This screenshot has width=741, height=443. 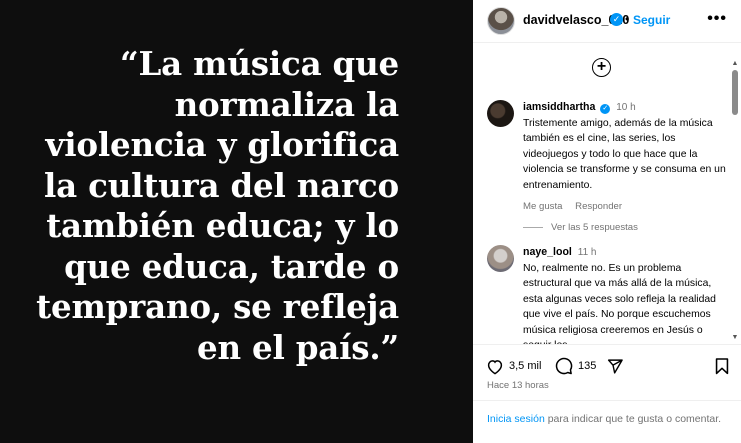 I want to click on replies-divider, so click(x=533, y=227).